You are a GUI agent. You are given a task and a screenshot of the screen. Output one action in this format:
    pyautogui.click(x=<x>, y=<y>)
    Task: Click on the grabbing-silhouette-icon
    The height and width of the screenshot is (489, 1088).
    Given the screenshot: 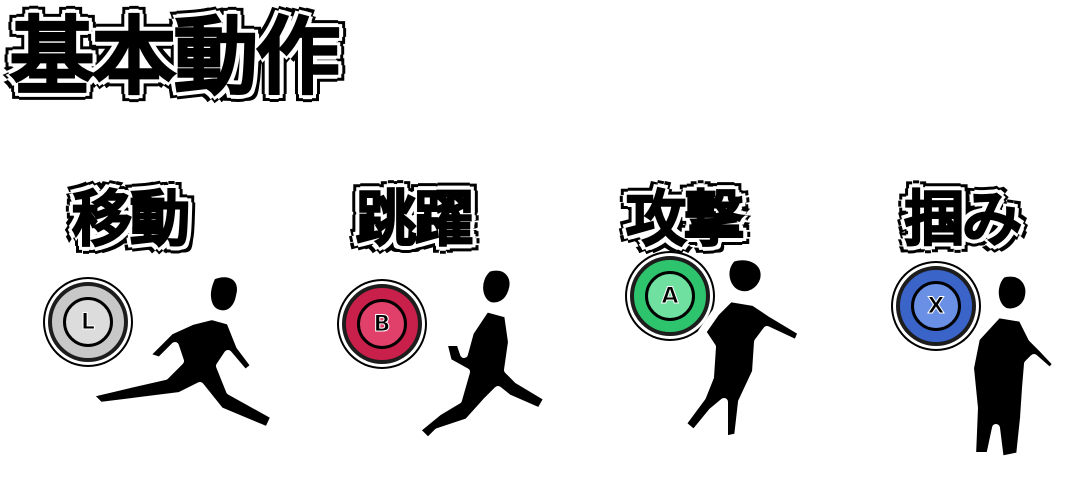 What is the action you would take?
    pyautogui.click(x=1013, y=366)
    